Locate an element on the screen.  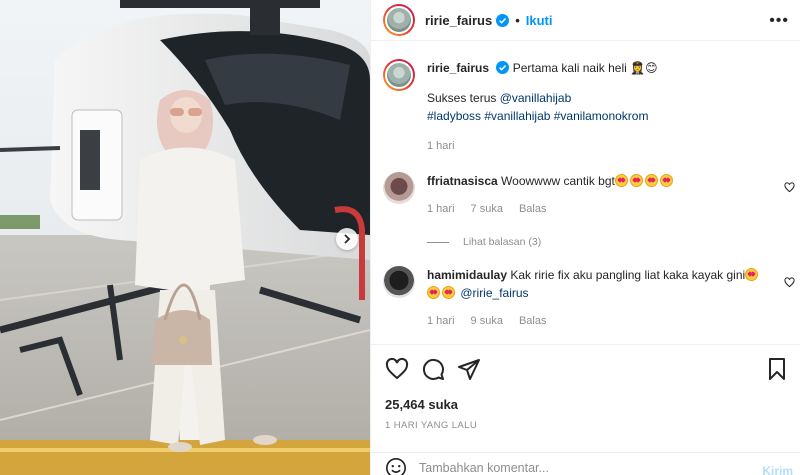
like-count: 25,464 suka is located at coordinates (421, 404).